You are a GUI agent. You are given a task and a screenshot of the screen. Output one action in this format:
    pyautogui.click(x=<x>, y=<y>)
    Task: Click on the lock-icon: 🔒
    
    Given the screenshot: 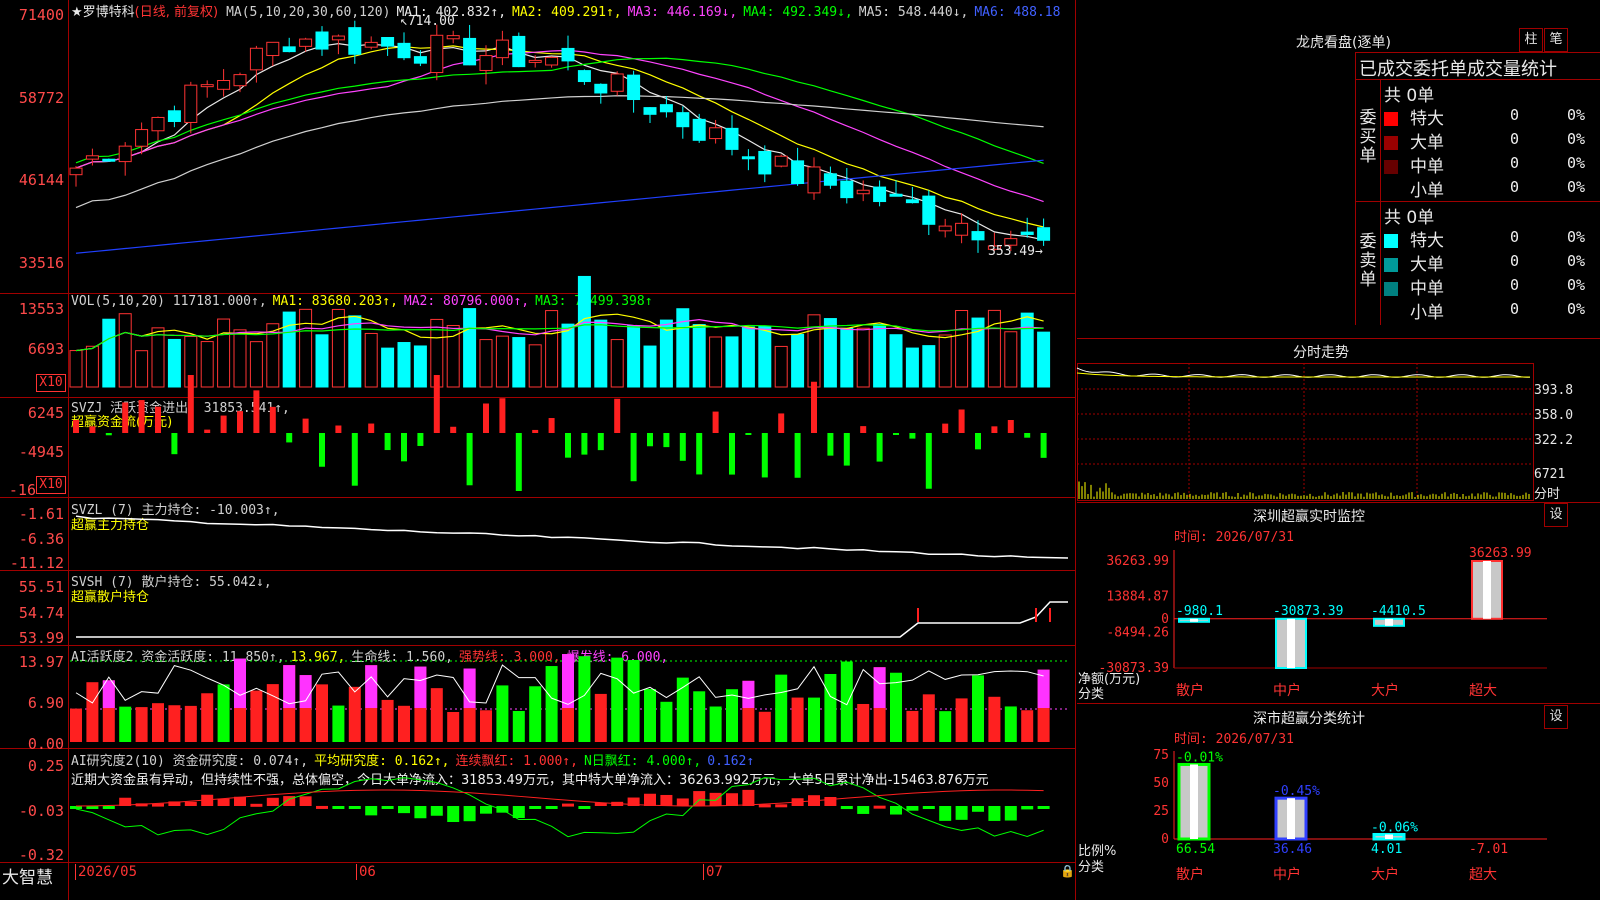 What is the action you would take?
    pyautogui.click(x=1067, y=871)
    